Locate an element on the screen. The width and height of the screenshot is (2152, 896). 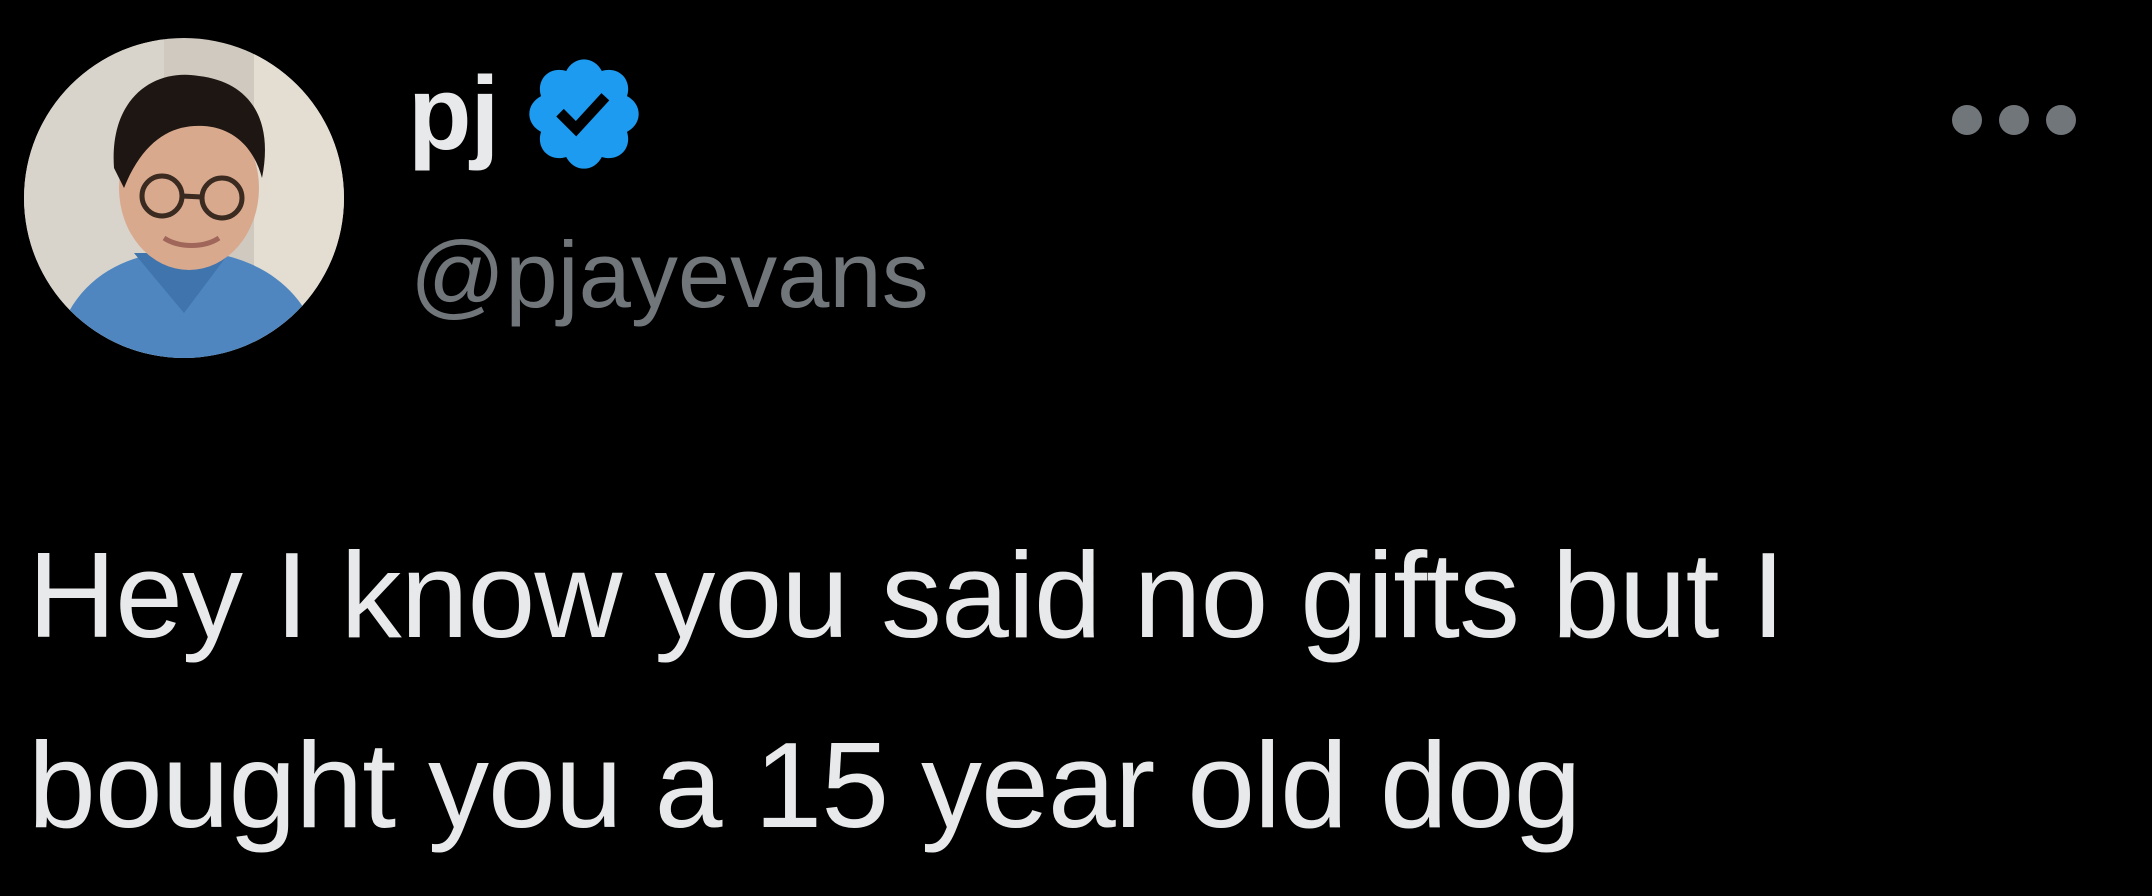
tweet-text-line: bought you a 15 year old dog is located at coordinates (804, 785).